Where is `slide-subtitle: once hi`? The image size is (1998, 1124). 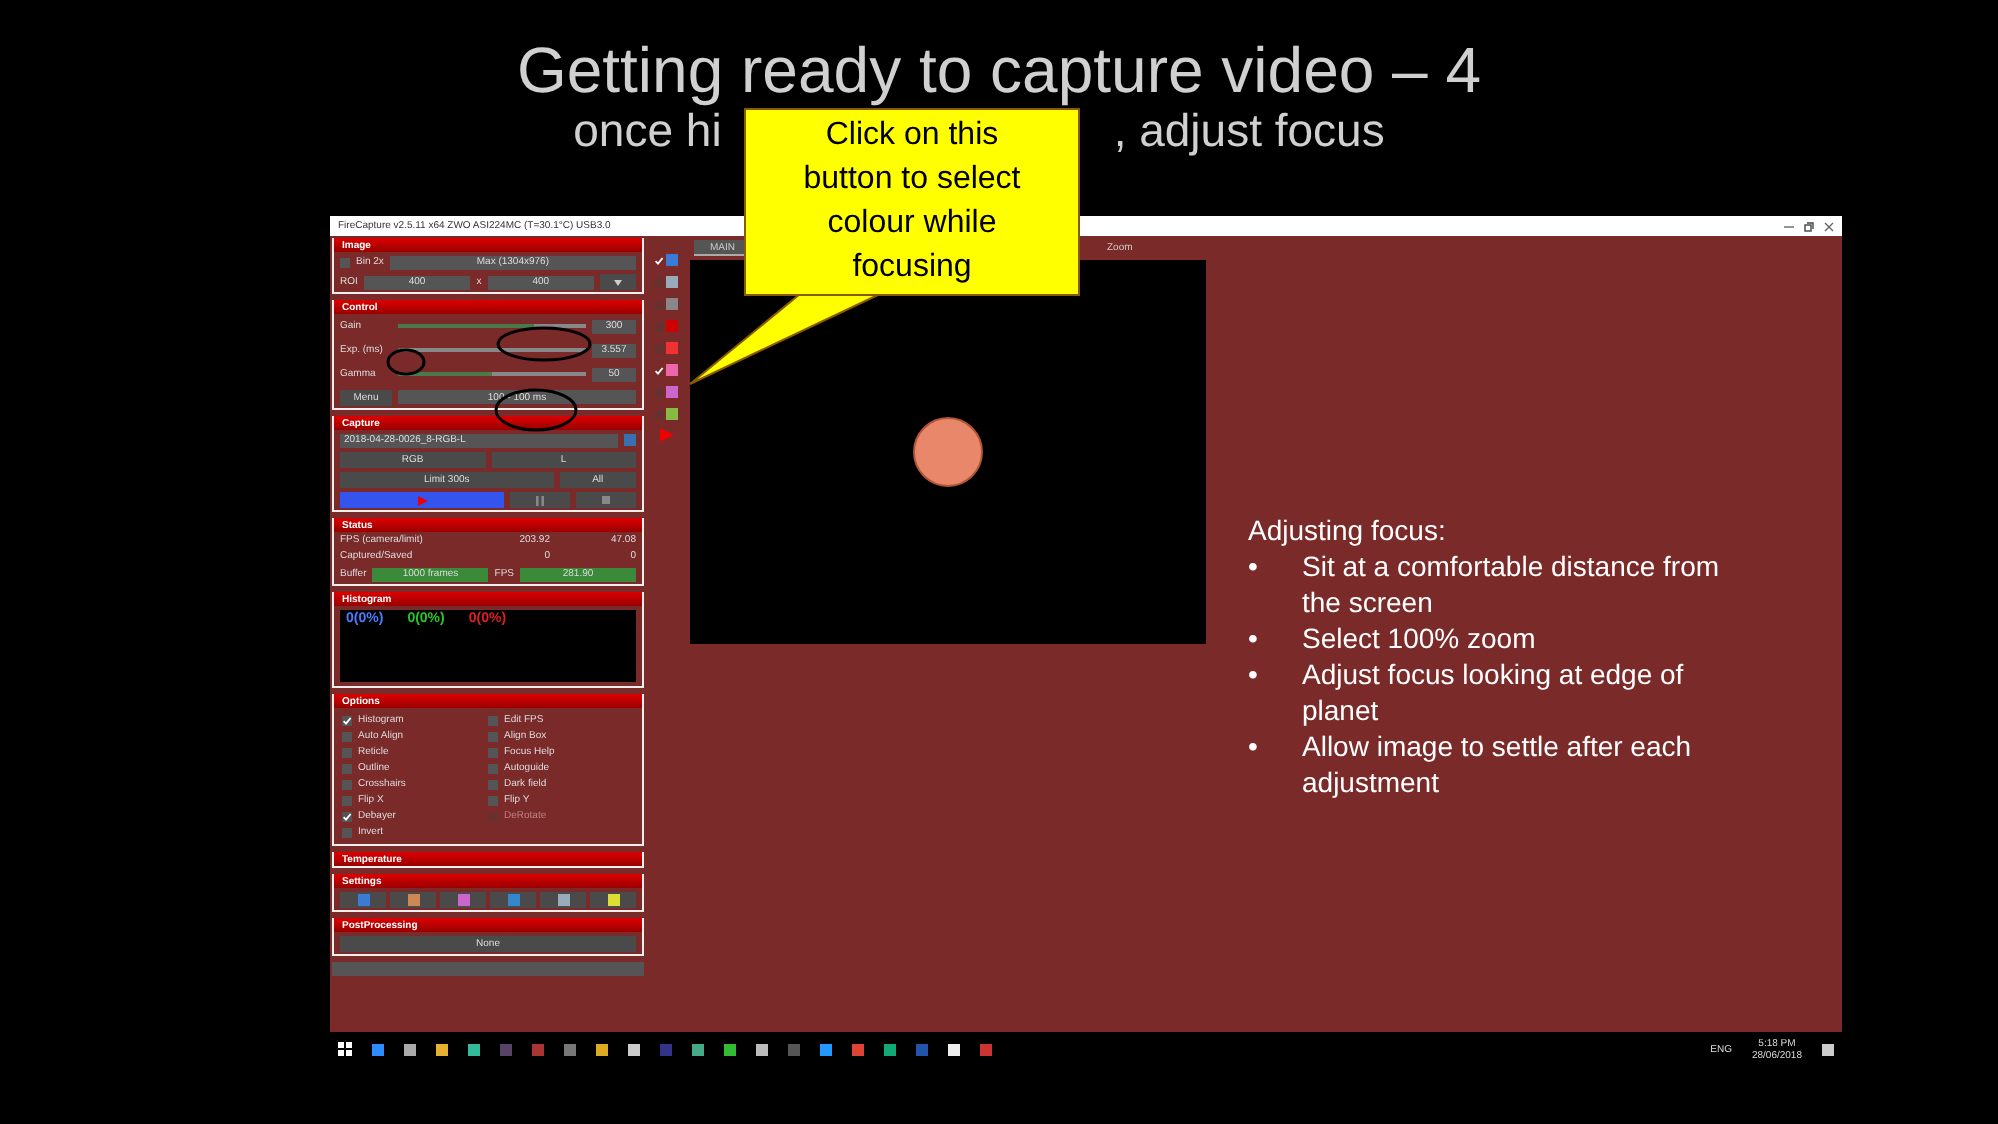
slide-subtitle: once hi is located at coordinates (647, 130).